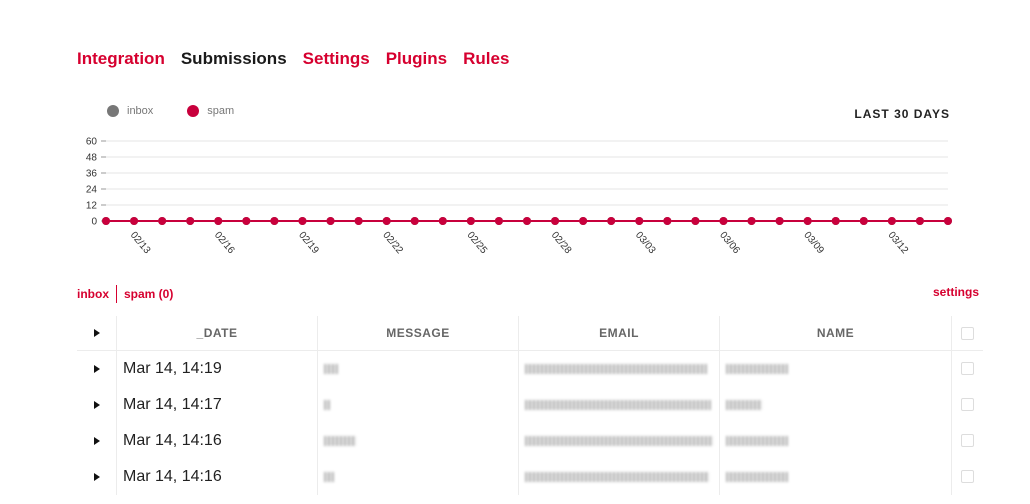 The image size is (1030, 504). I want to click on x-tick-label: 03/03, so click(645, 243).